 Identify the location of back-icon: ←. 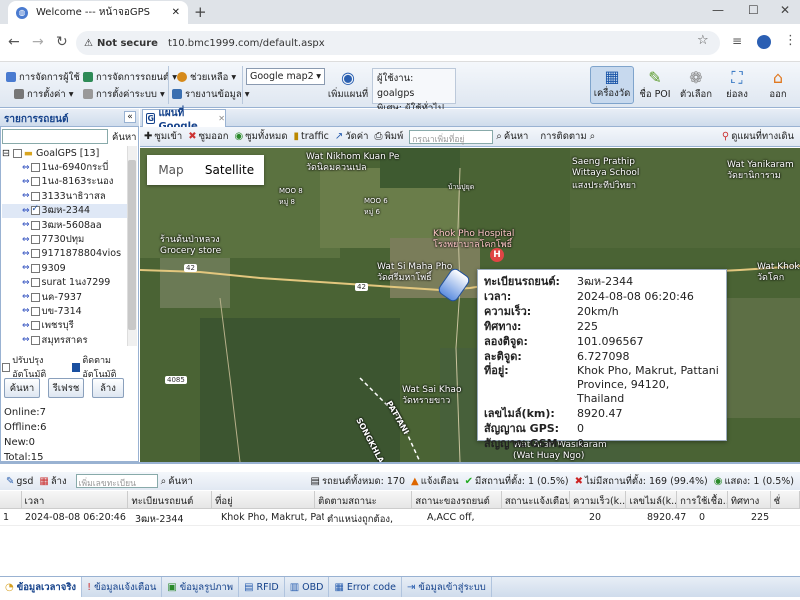
(14, 42).